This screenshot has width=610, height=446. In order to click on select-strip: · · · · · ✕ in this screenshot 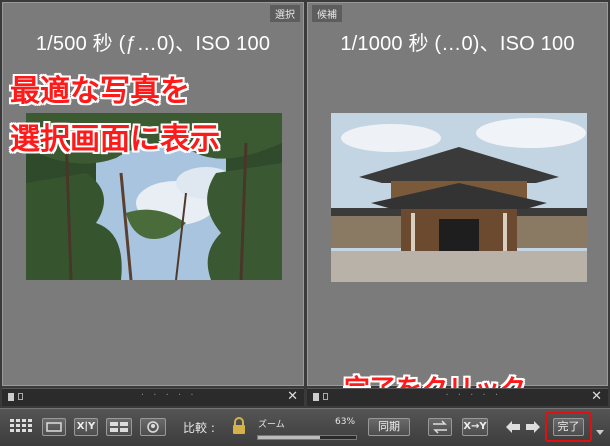, I will do `click(153, 397)`.